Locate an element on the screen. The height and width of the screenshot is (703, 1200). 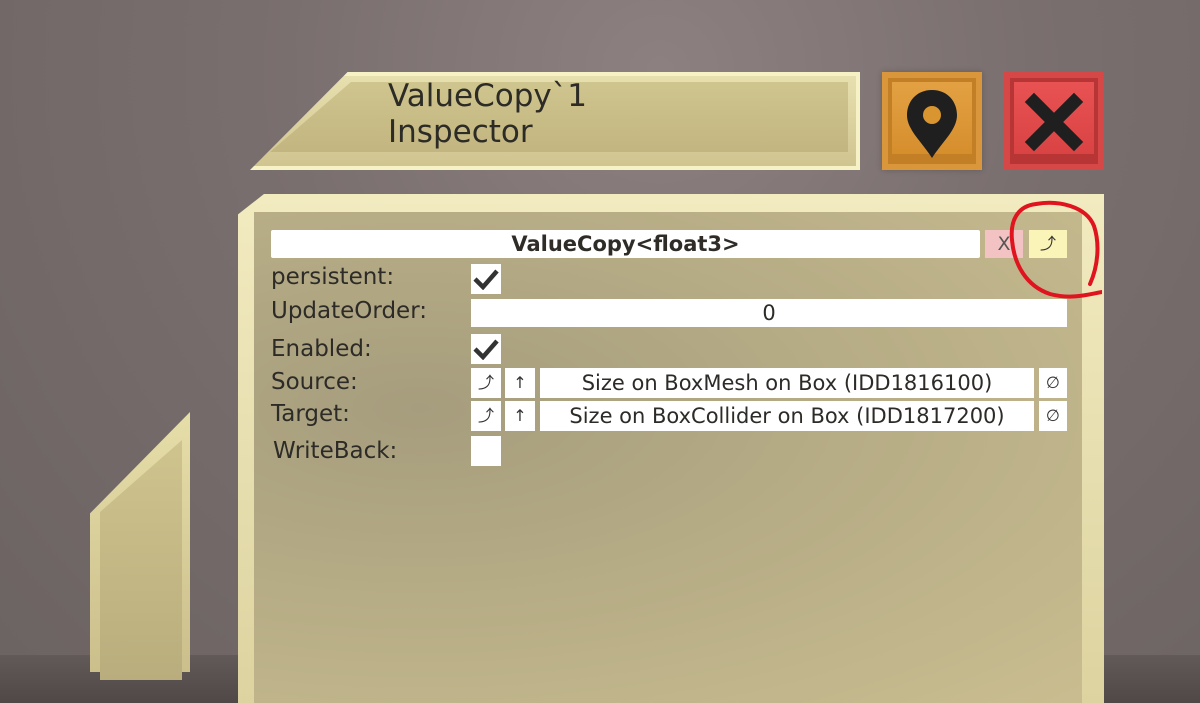
source-up-button: ↑ is located at coordinates (520, 383).